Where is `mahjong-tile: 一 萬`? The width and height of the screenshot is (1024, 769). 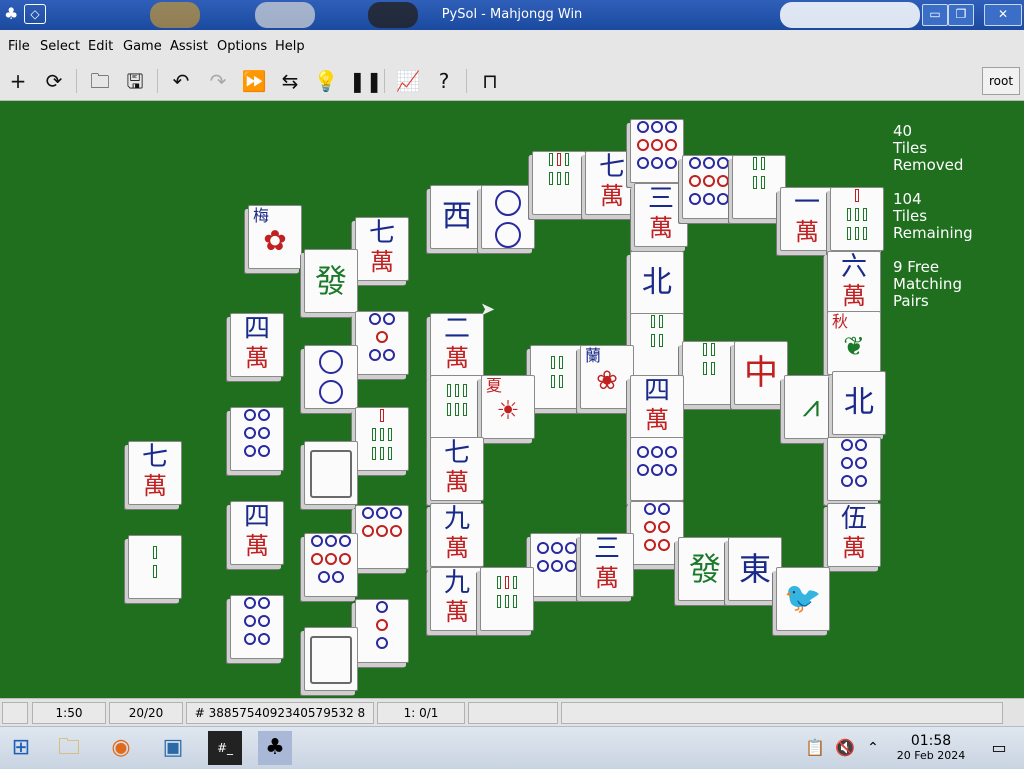 mahjong-tile: 一 萬 is located at coordinates (807, 219).